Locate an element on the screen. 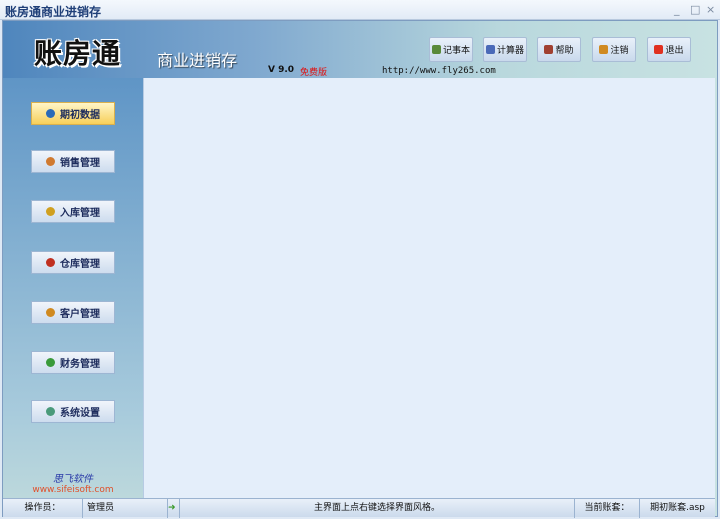 This screenshot has height=519, width=720. operator-label: 操作员： is located at coordinates (43, 508).